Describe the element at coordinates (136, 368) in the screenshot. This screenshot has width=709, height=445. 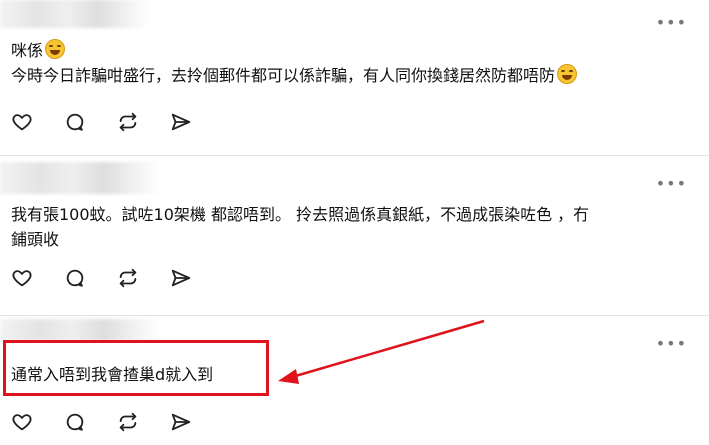
I see `red-highlight-box` at that location.